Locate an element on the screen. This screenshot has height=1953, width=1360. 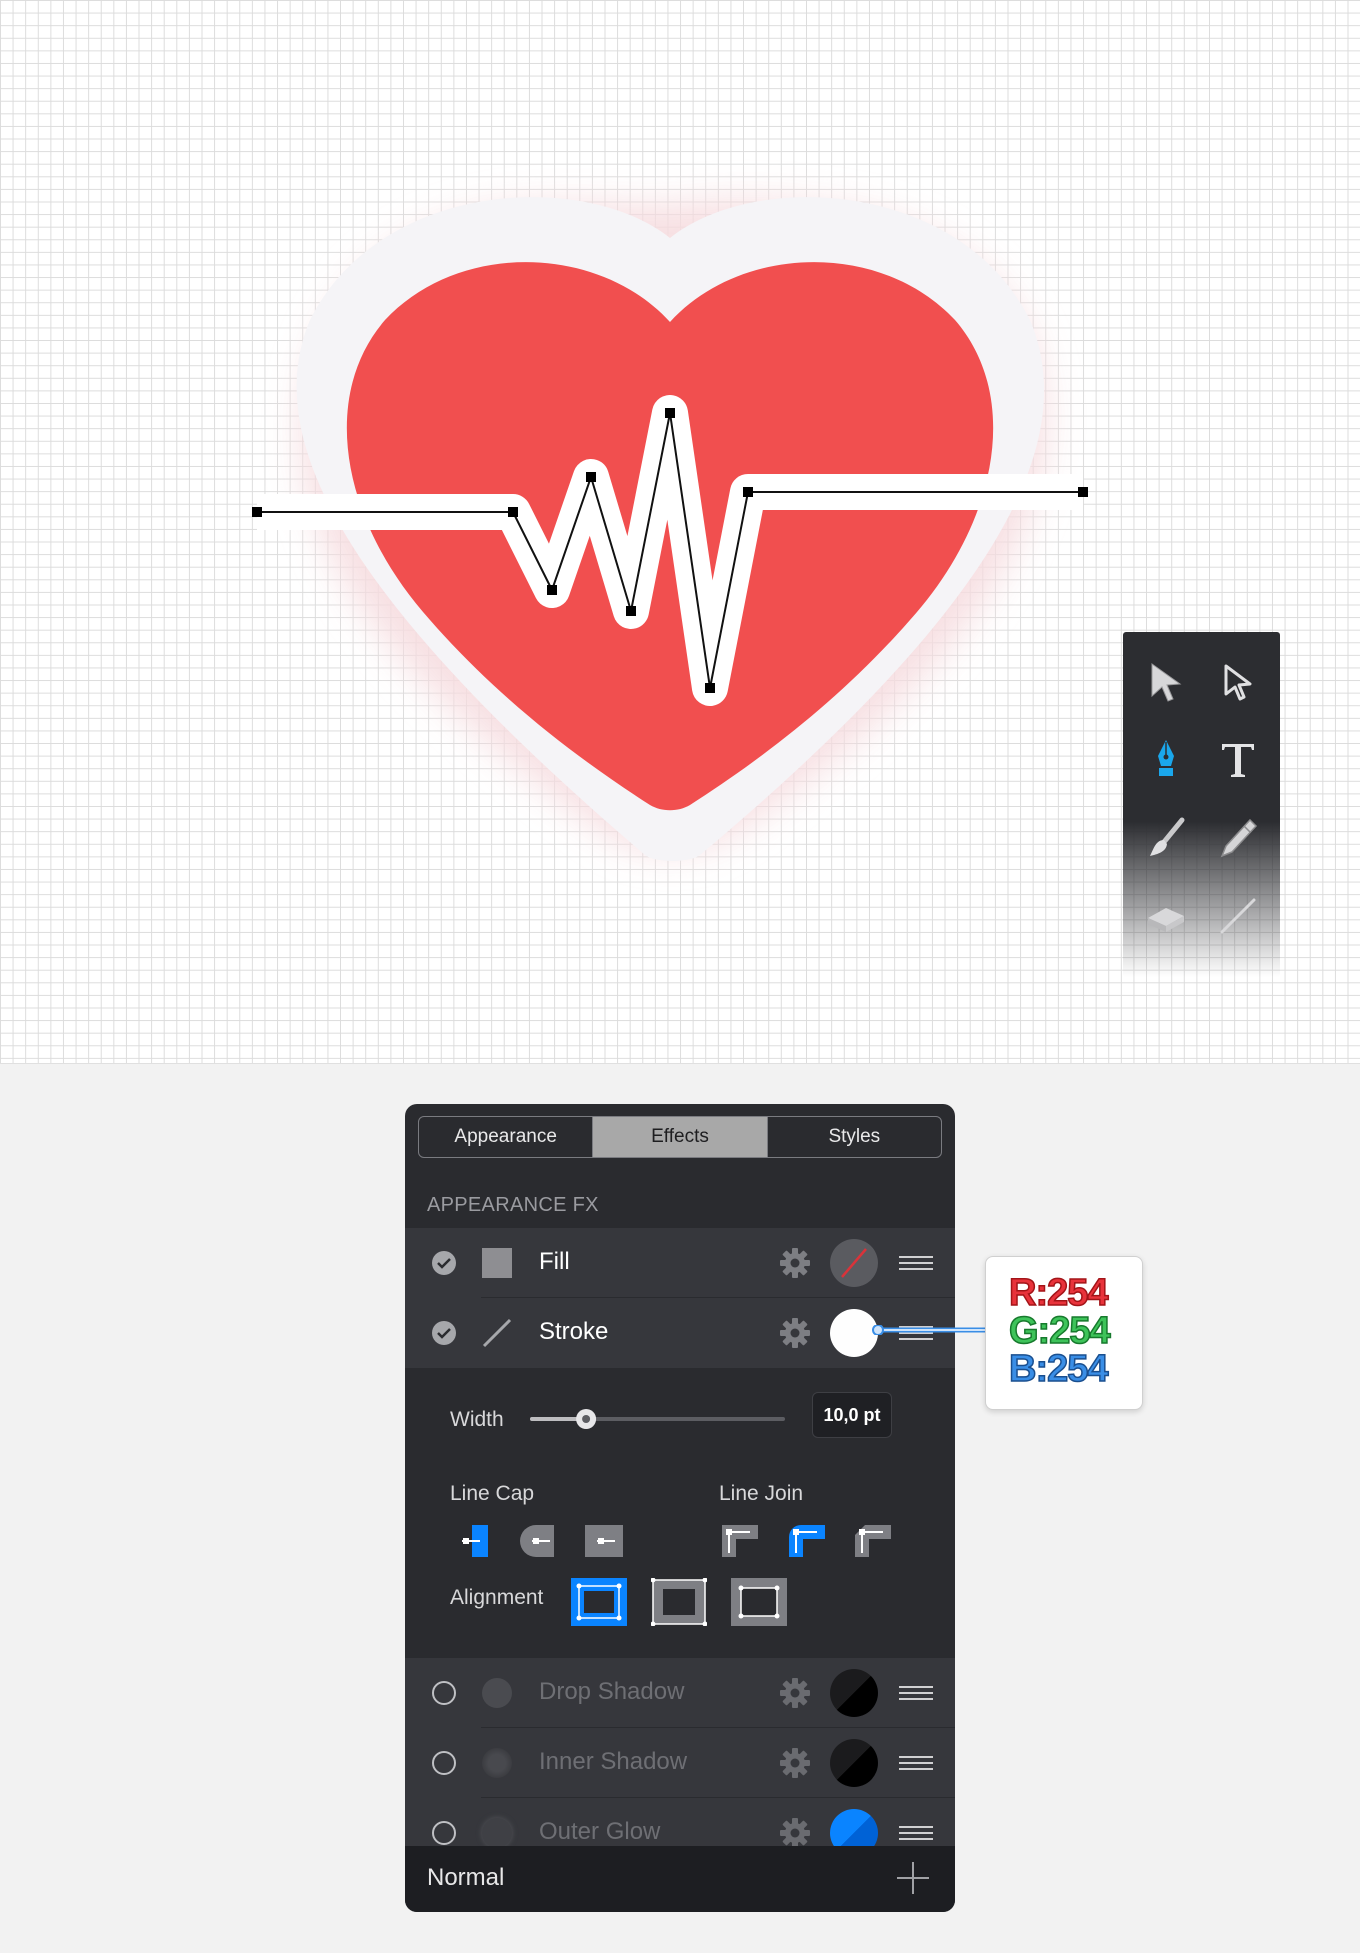
effect-label: Drop Shadow is located at coordinates (612, 1691).